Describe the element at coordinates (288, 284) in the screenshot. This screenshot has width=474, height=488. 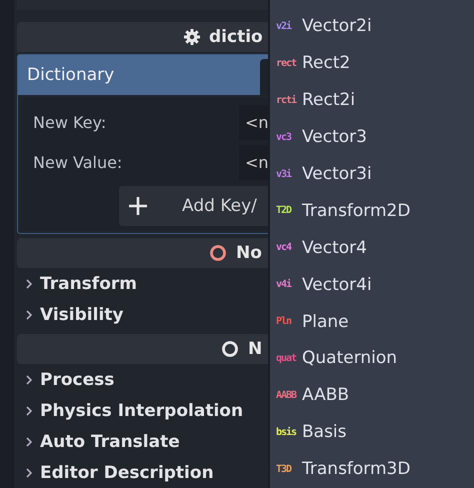
I see `type-icon: v4i` at that location.